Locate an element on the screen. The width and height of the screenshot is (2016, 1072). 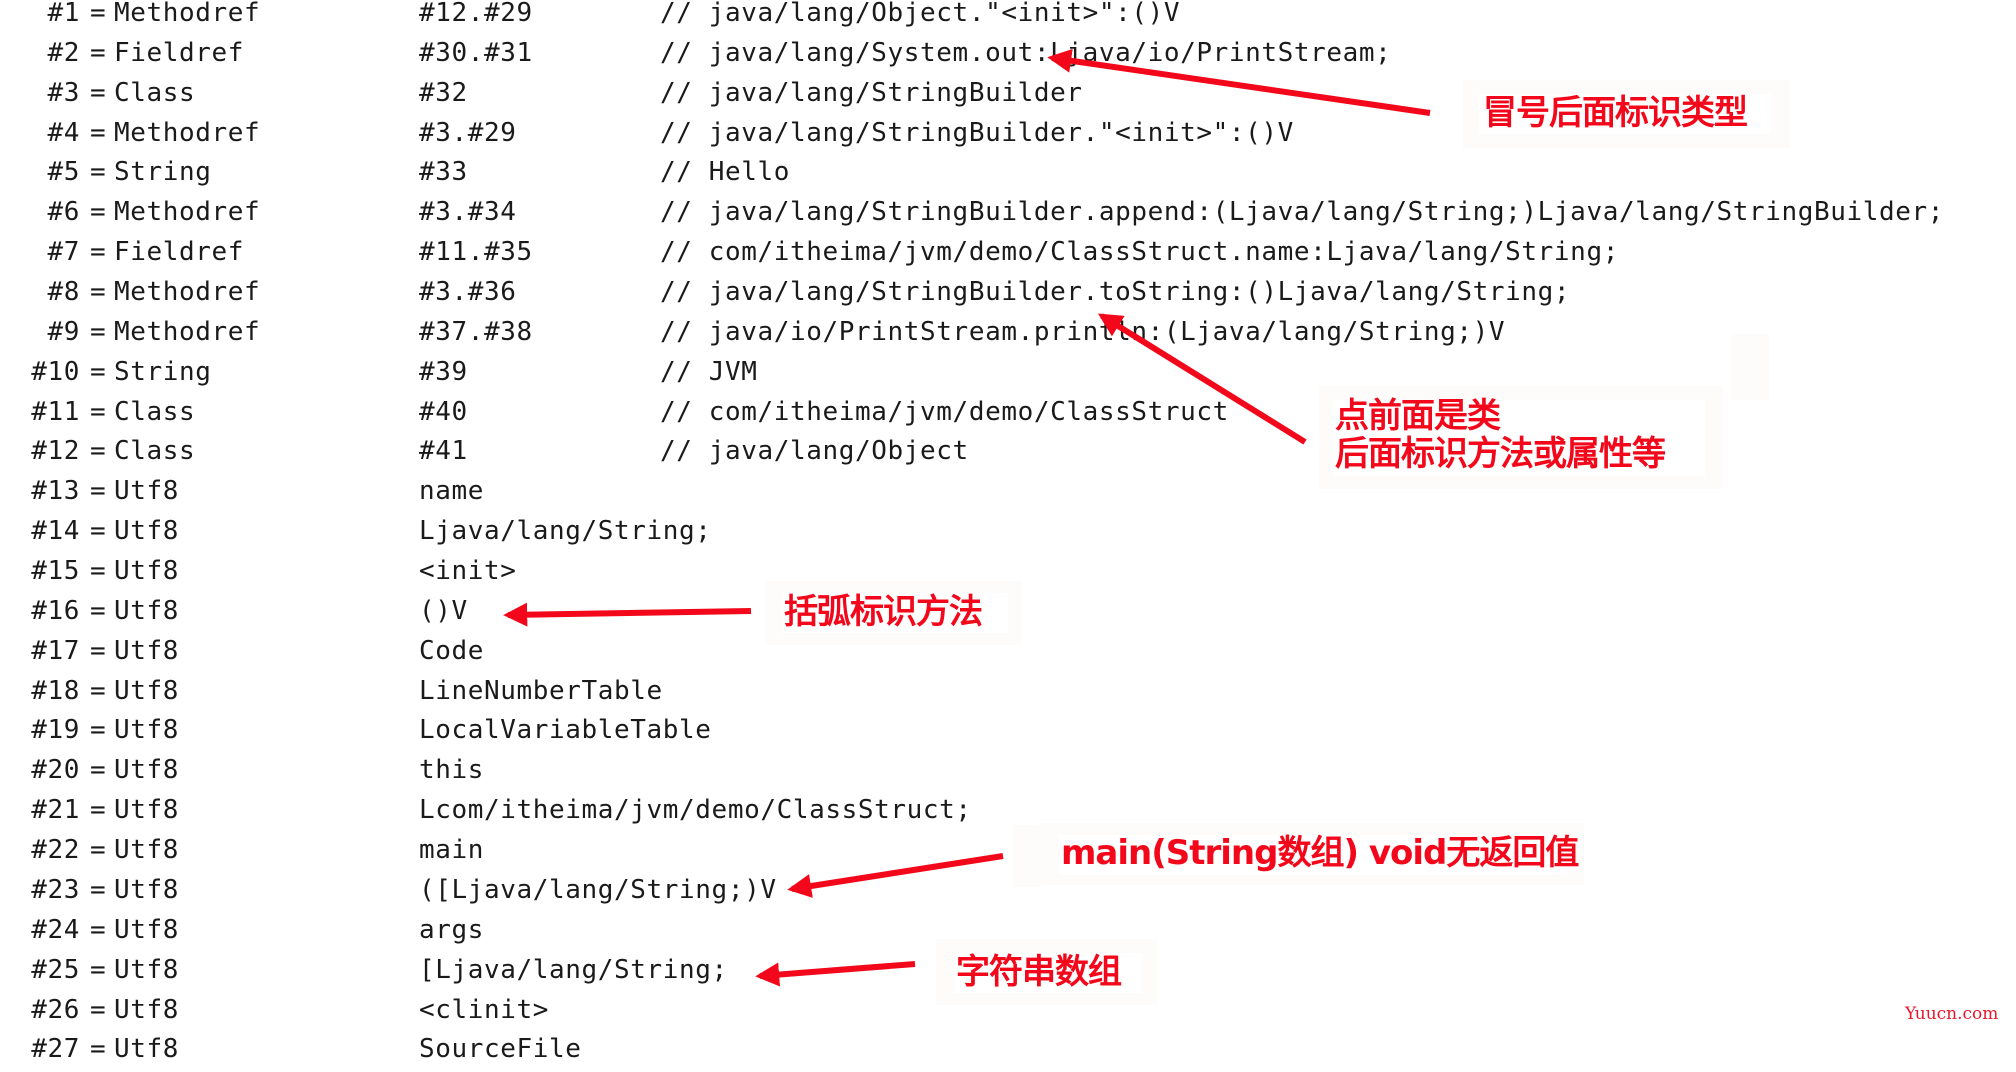
annotation-dot-class: 点前面是类 后面标识方法或属性等 is located at coordinates (1521, 437).